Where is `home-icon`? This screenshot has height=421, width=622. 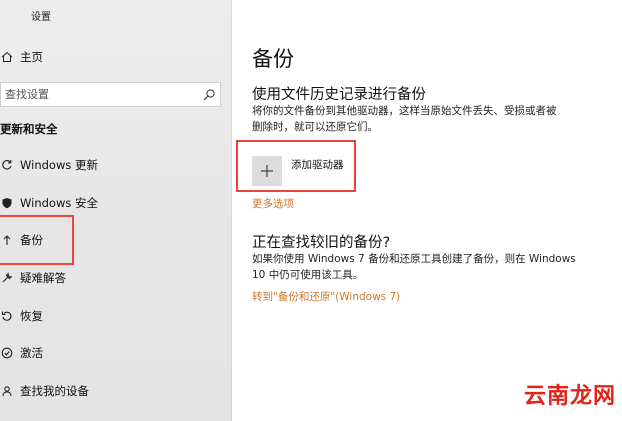
home-icon is located at coordinates (7, 57).